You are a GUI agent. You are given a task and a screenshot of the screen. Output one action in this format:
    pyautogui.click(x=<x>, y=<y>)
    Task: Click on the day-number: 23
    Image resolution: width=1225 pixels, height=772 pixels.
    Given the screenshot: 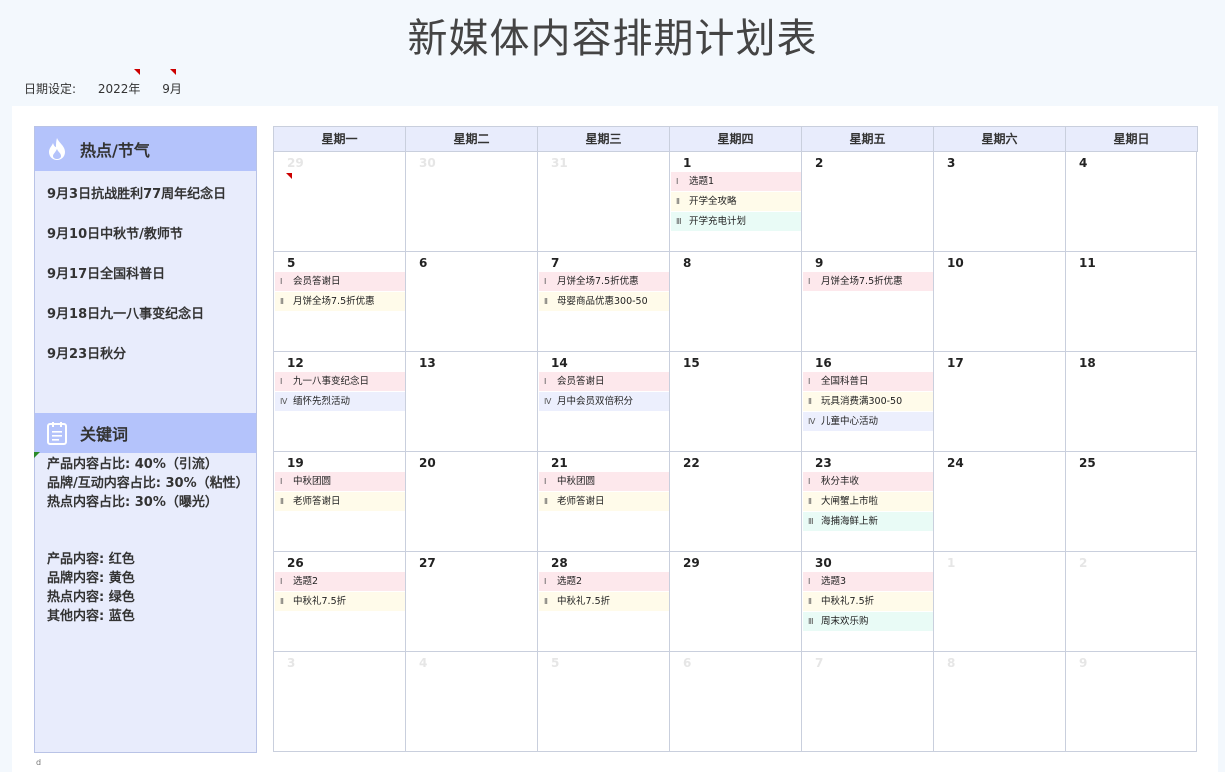 What is the action you would take?
    pyautogui.click(x=823, y=463)
    